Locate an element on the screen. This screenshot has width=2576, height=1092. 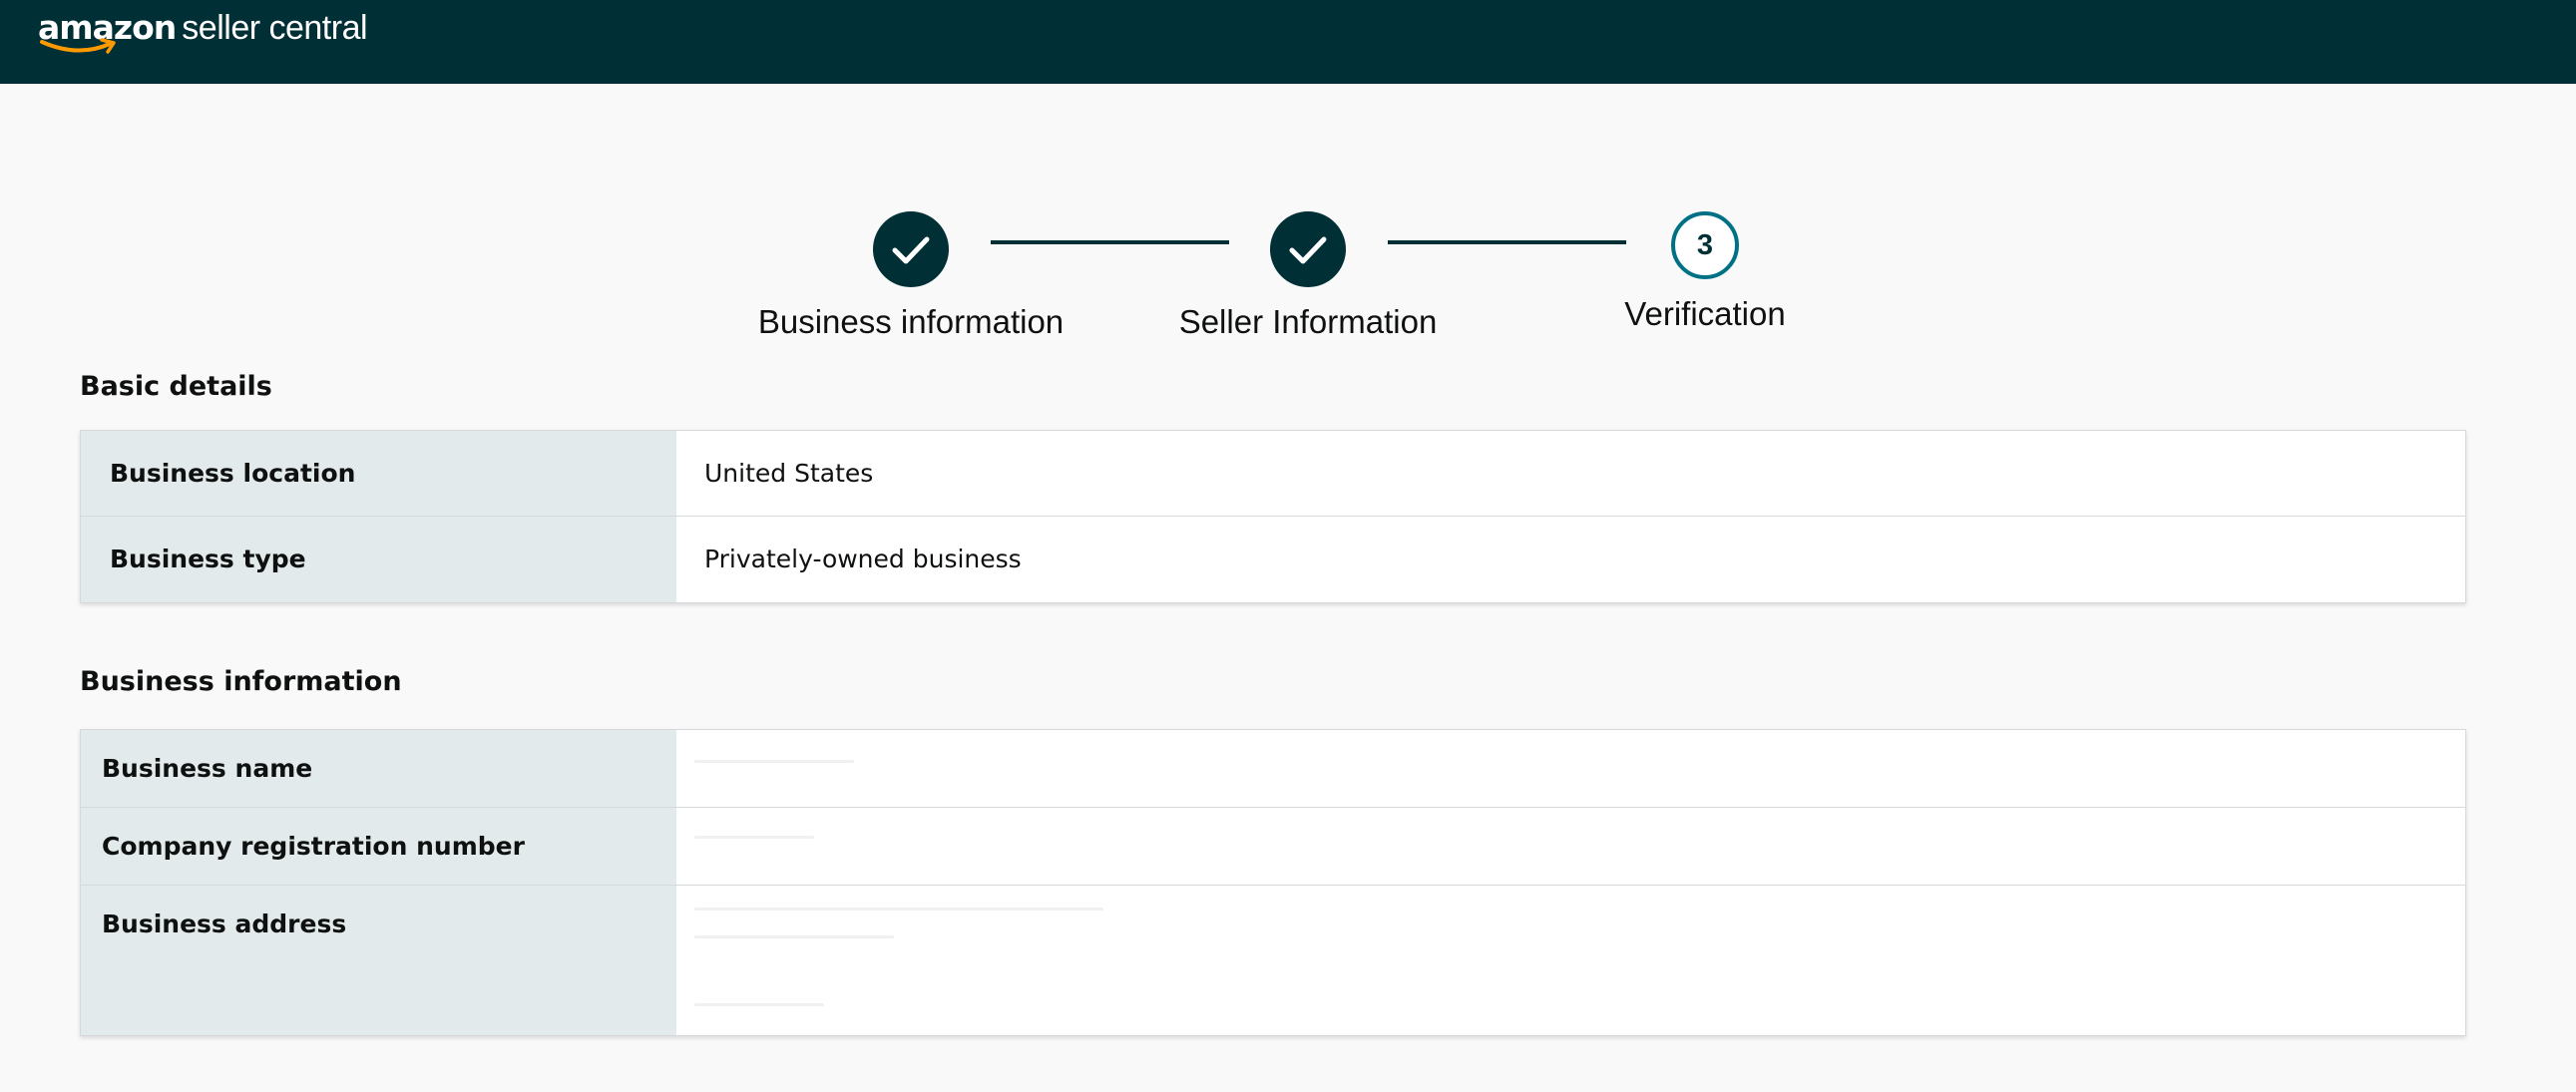
row-label: Business address is located at coordinates (378, 960).